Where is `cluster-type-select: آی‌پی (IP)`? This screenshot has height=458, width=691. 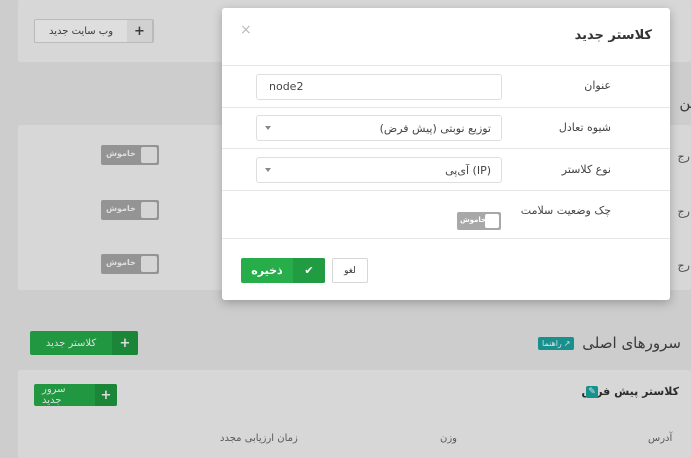
cluster-type-select: آی‌پی (IP) is located at coordinates (379, 170).